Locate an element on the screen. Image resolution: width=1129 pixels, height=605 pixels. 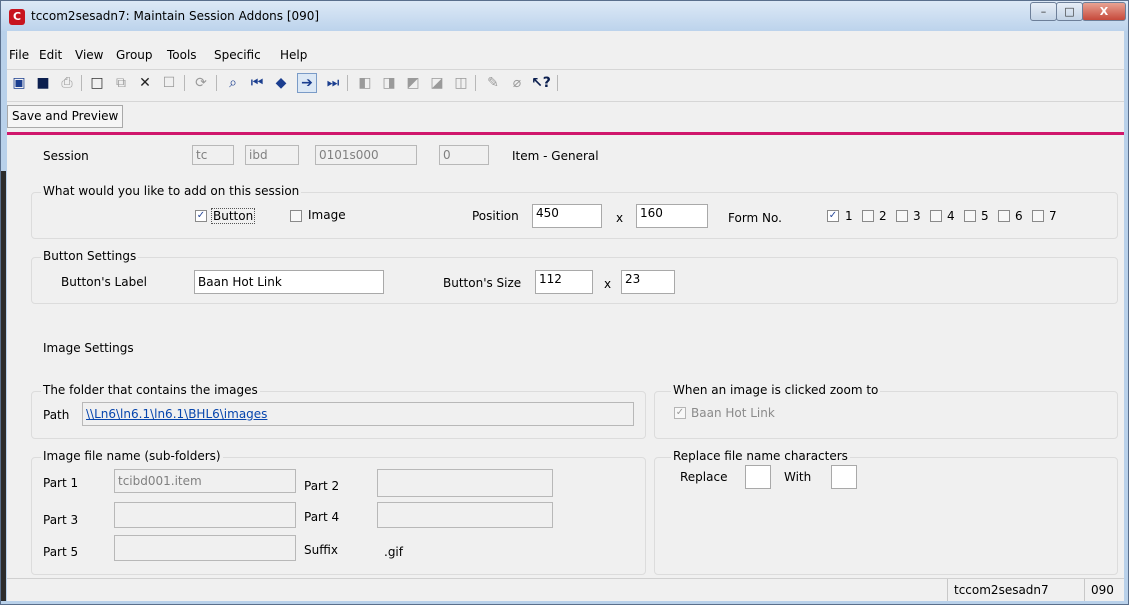
delete-icon: ✕ is located at coordinates (145, 83).